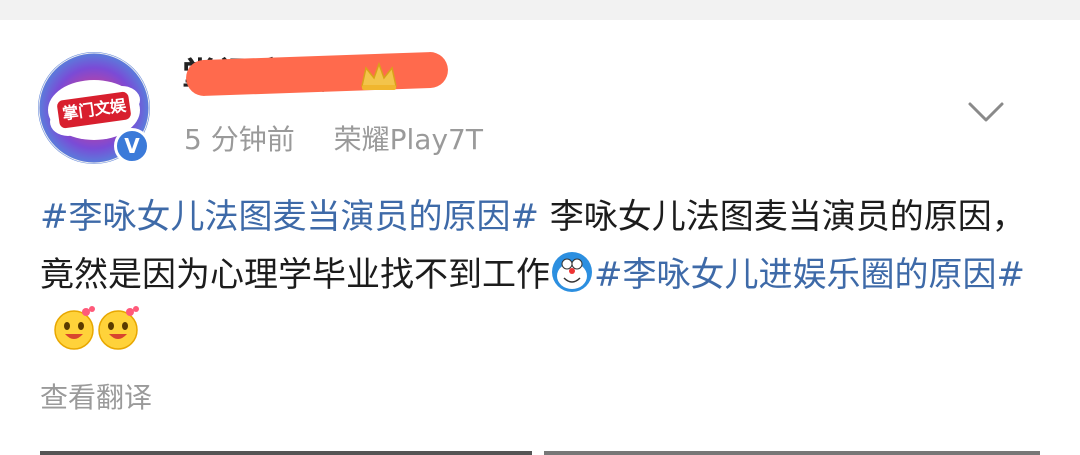 This screenshot has height=455, width=1080. I want to click on post-meta: 5 分钟前 荣耀Play7T, so click(348, 140).